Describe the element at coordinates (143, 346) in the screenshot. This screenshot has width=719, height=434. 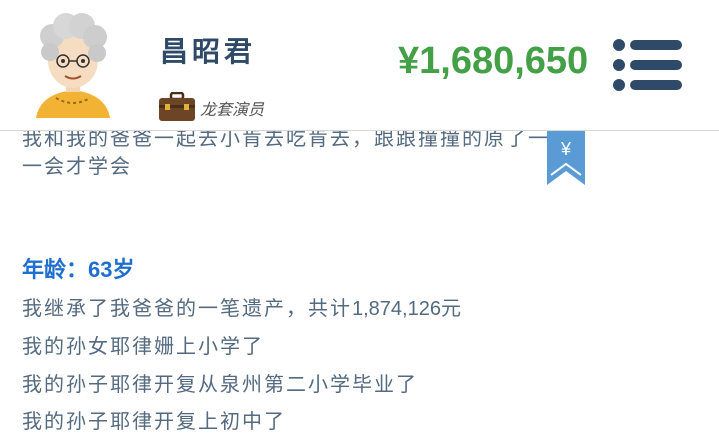
I see `event-item: 我的孙女耶律姗上小学了` at that location.